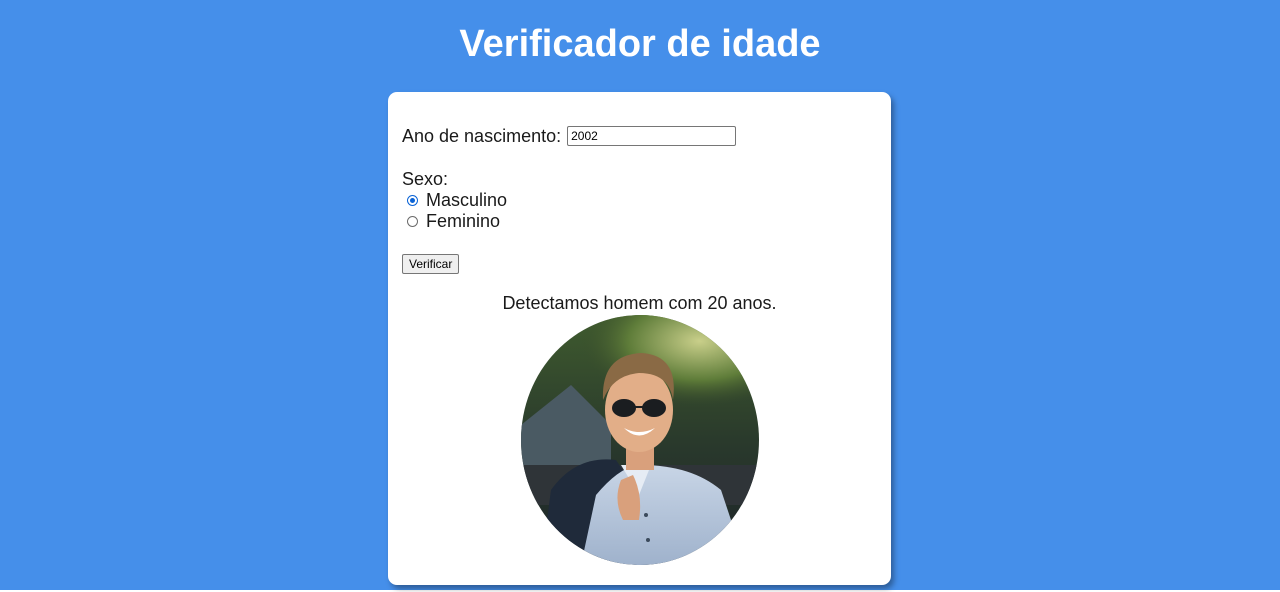  What do you see at coordinates (412, 221) in the screenshot?
I see `radio-button-feminino` at bounding box center [412, 221].